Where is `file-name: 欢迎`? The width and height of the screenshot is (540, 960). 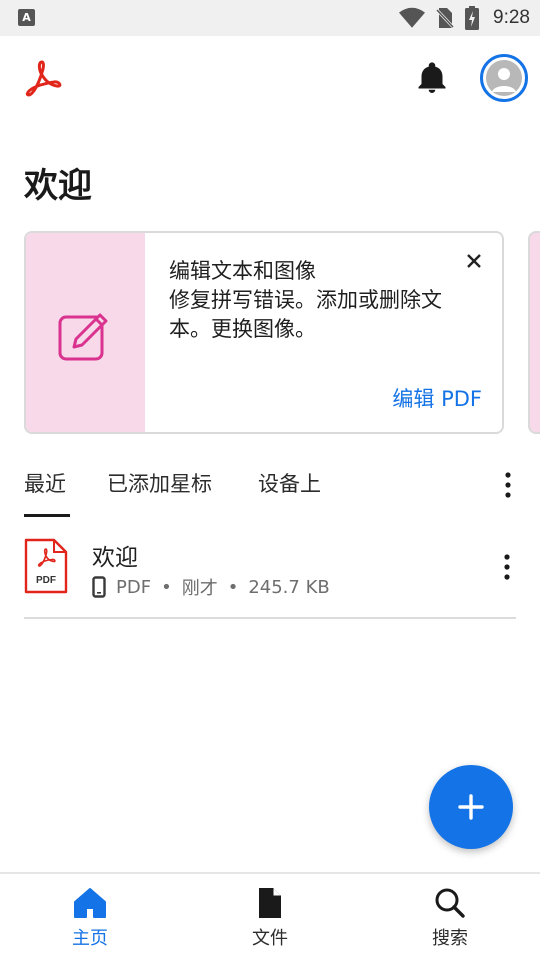 file-name: 欢迎 is located at coordinates (115, 558).